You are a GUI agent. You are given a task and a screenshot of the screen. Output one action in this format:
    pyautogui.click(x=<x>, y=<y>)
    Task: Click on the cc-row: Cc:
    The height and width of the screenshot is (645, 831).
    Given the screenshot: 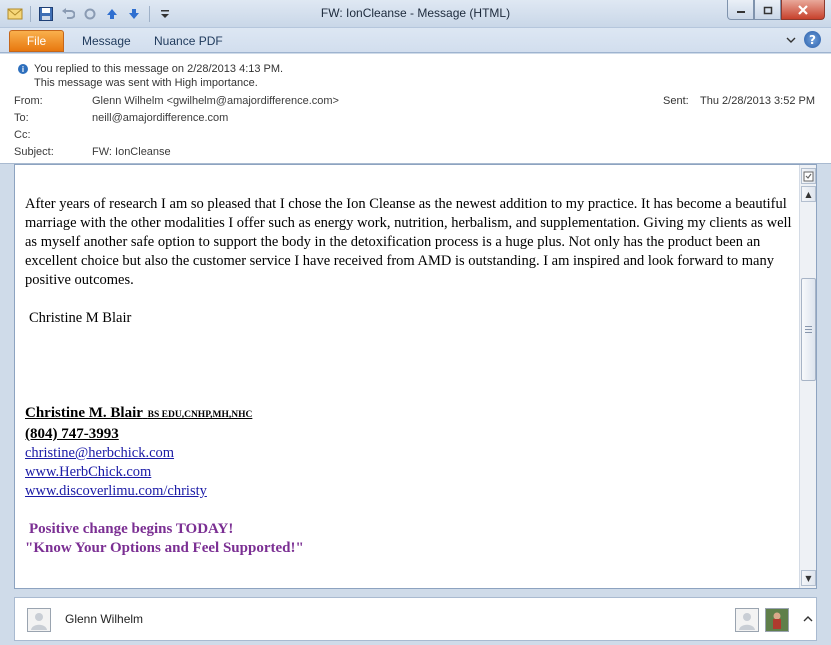 What is the action you would take?
    pyautogui.click(x=53, y=136)
    